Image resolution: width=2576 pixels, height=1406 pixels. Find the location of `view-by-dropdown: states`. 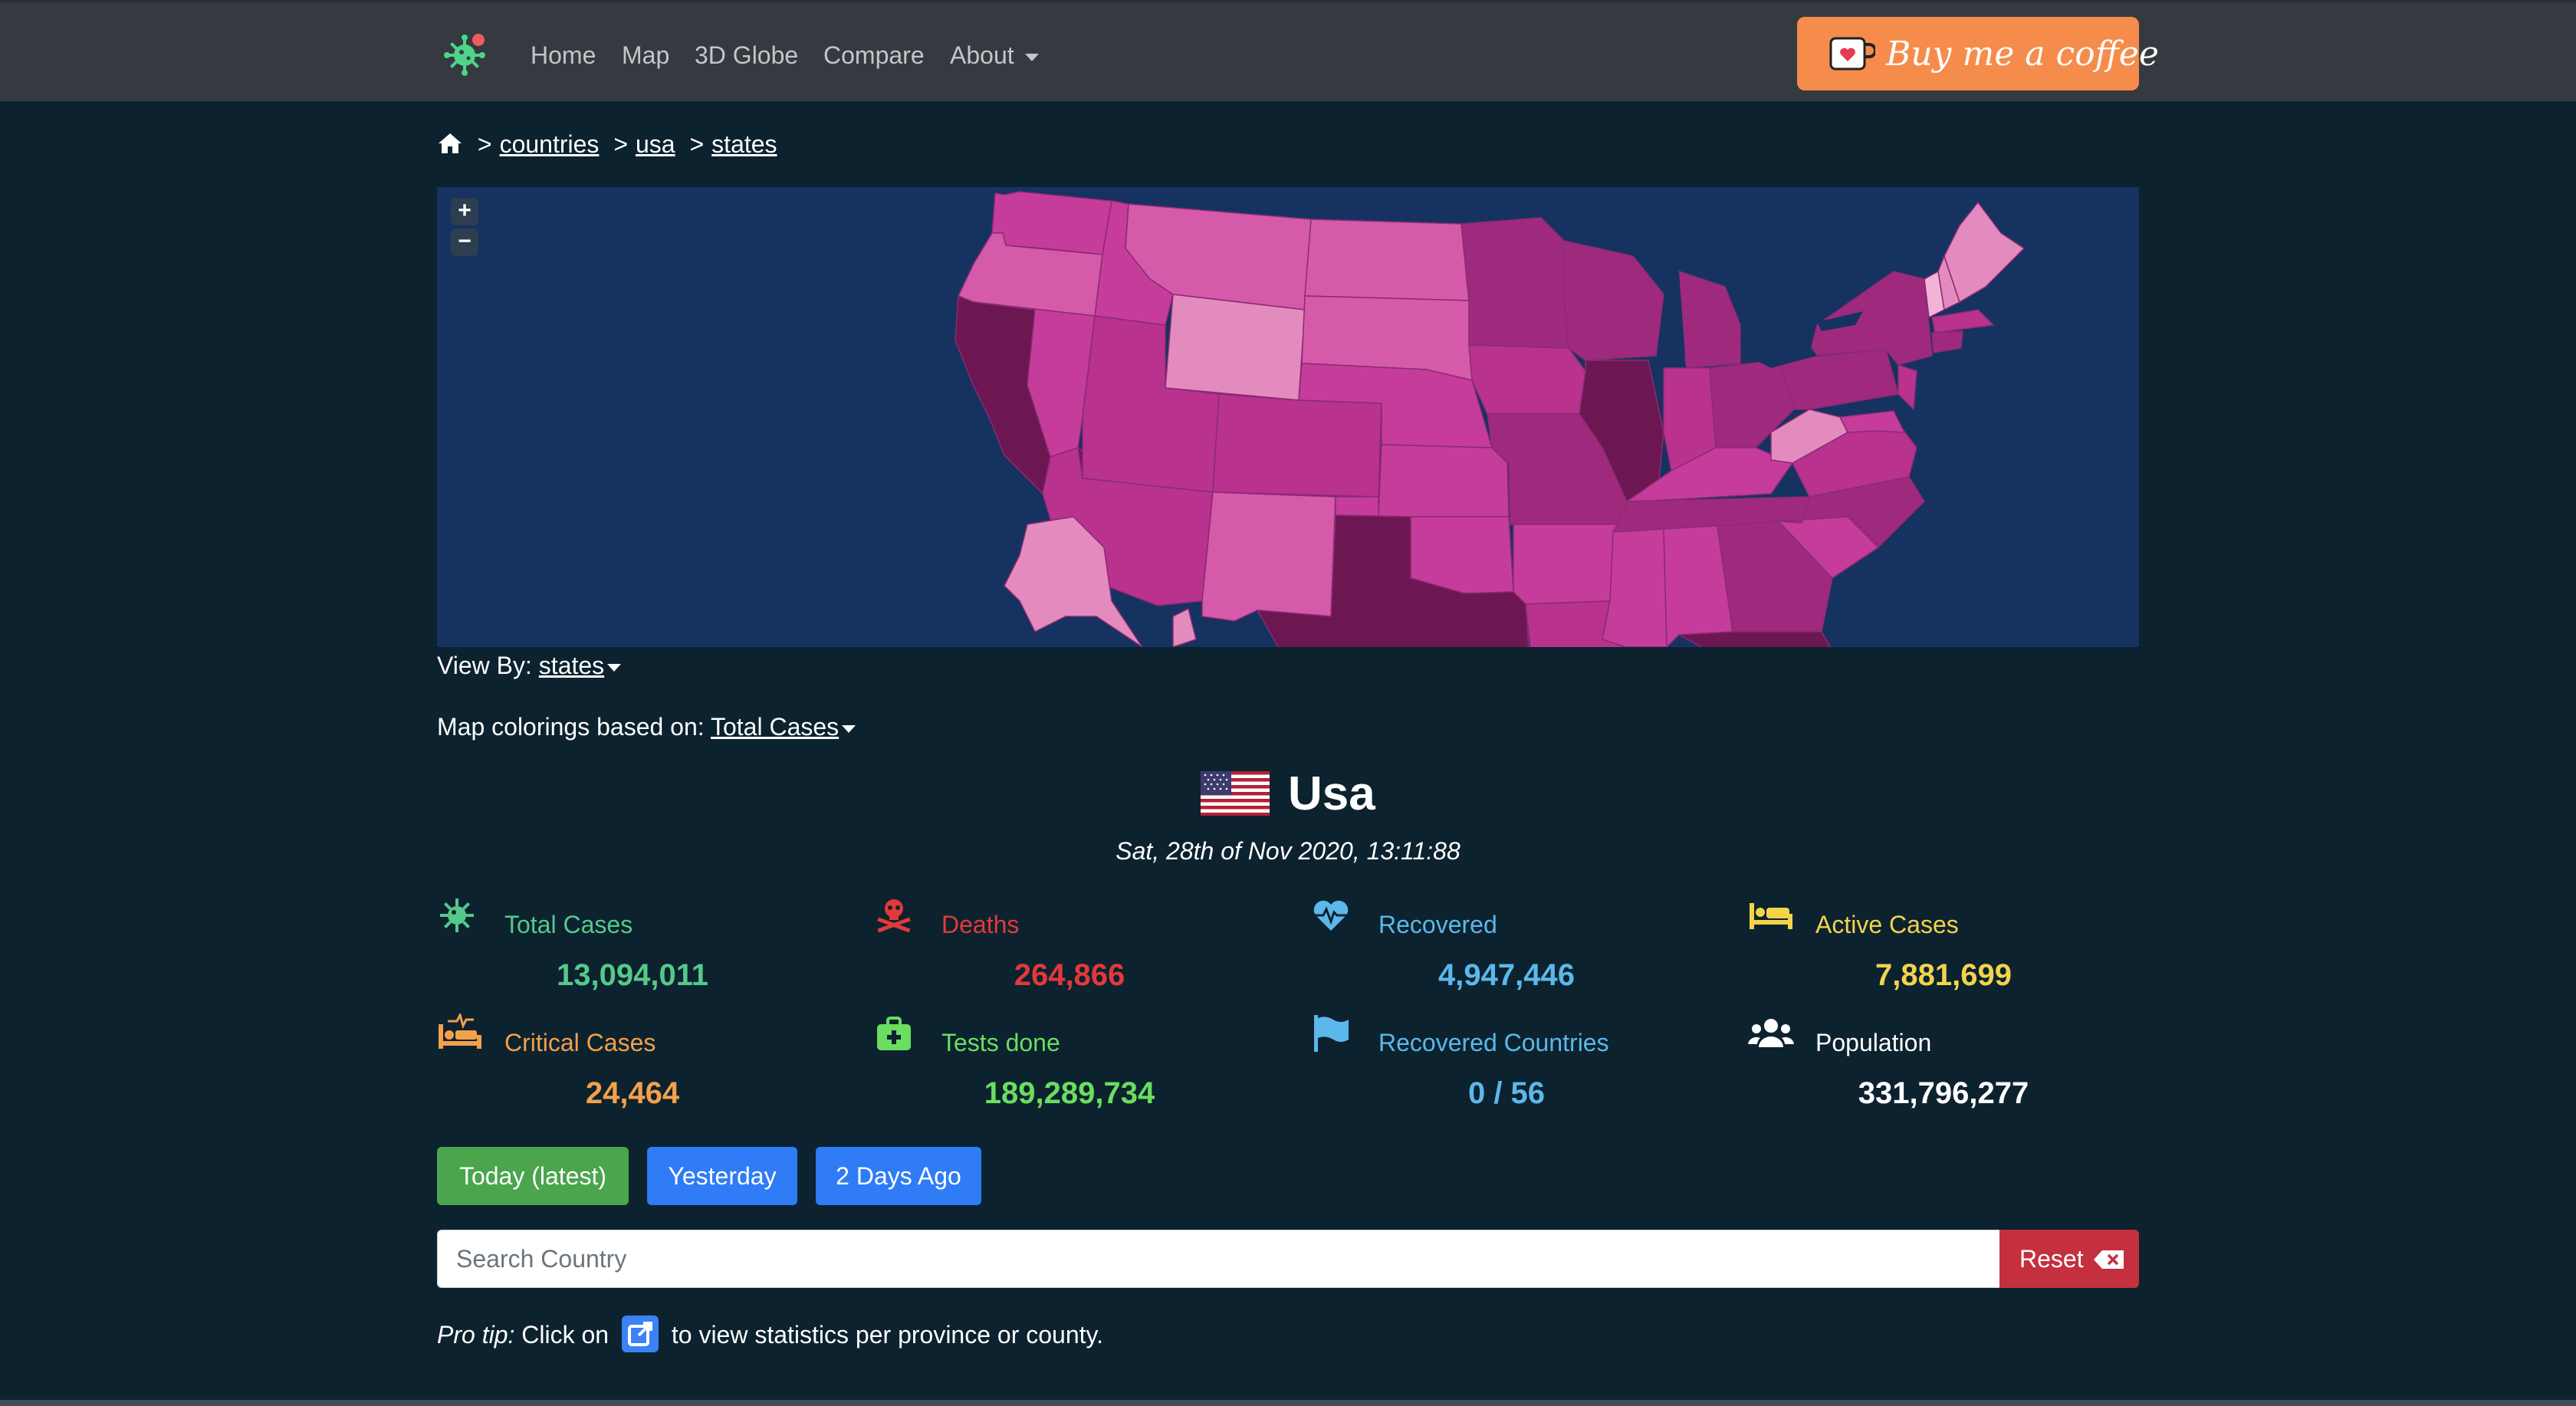

view-by-dropdown: states is located at coordinates (571, 665).